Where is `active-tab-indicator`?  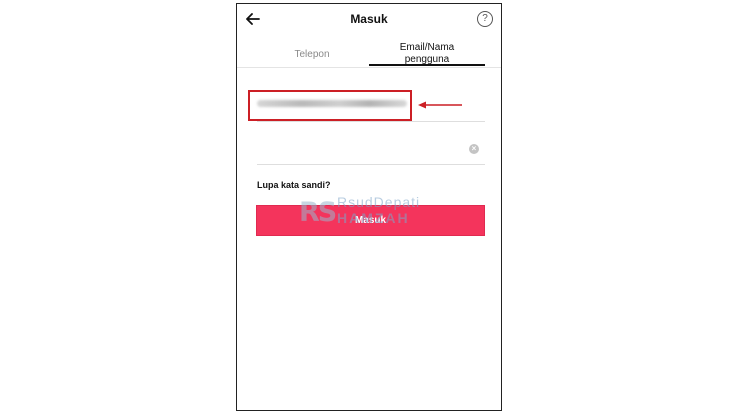 active-tab-indicator is located at coordinates (427, 65).